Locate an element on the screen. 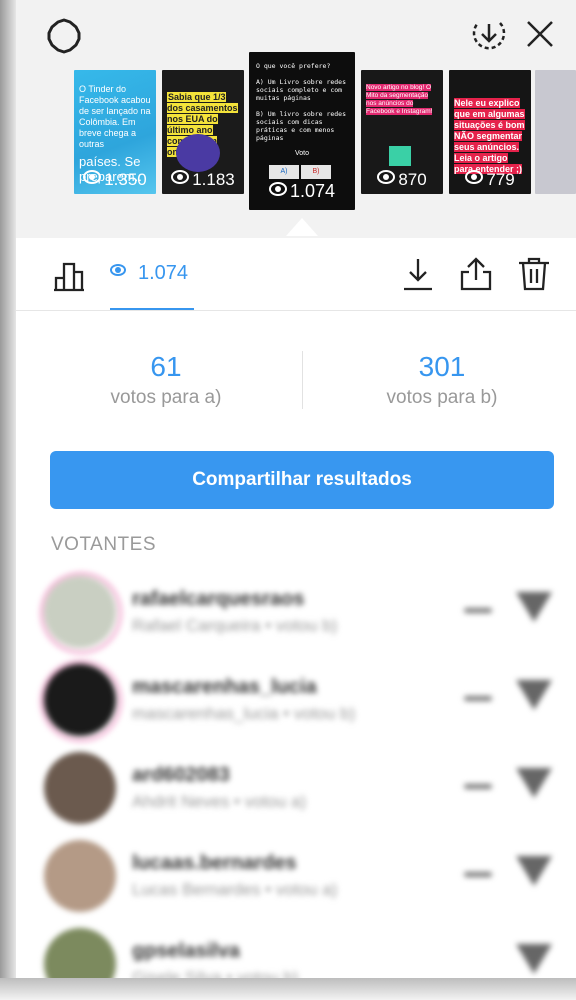 Image resolution: width=576 pixels, height=1000 pixels. voter-row: ard602083 Ahdrit Neves • votou a) is located at coordinates (296, 786).